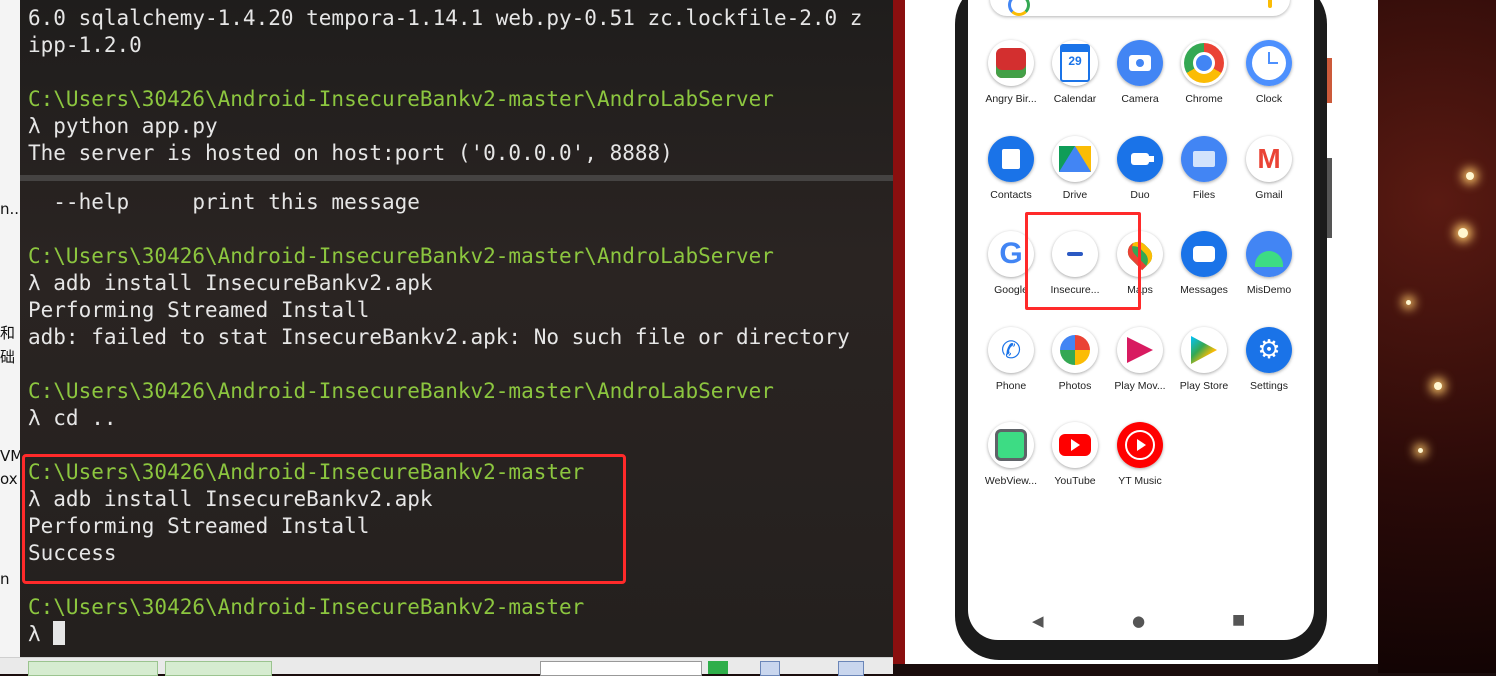 The width and height of the screenshot is (1496, 676). Describe the element at coordinates (1075, 99) in the screenshot. I see `app-label: Calendar` at that location.